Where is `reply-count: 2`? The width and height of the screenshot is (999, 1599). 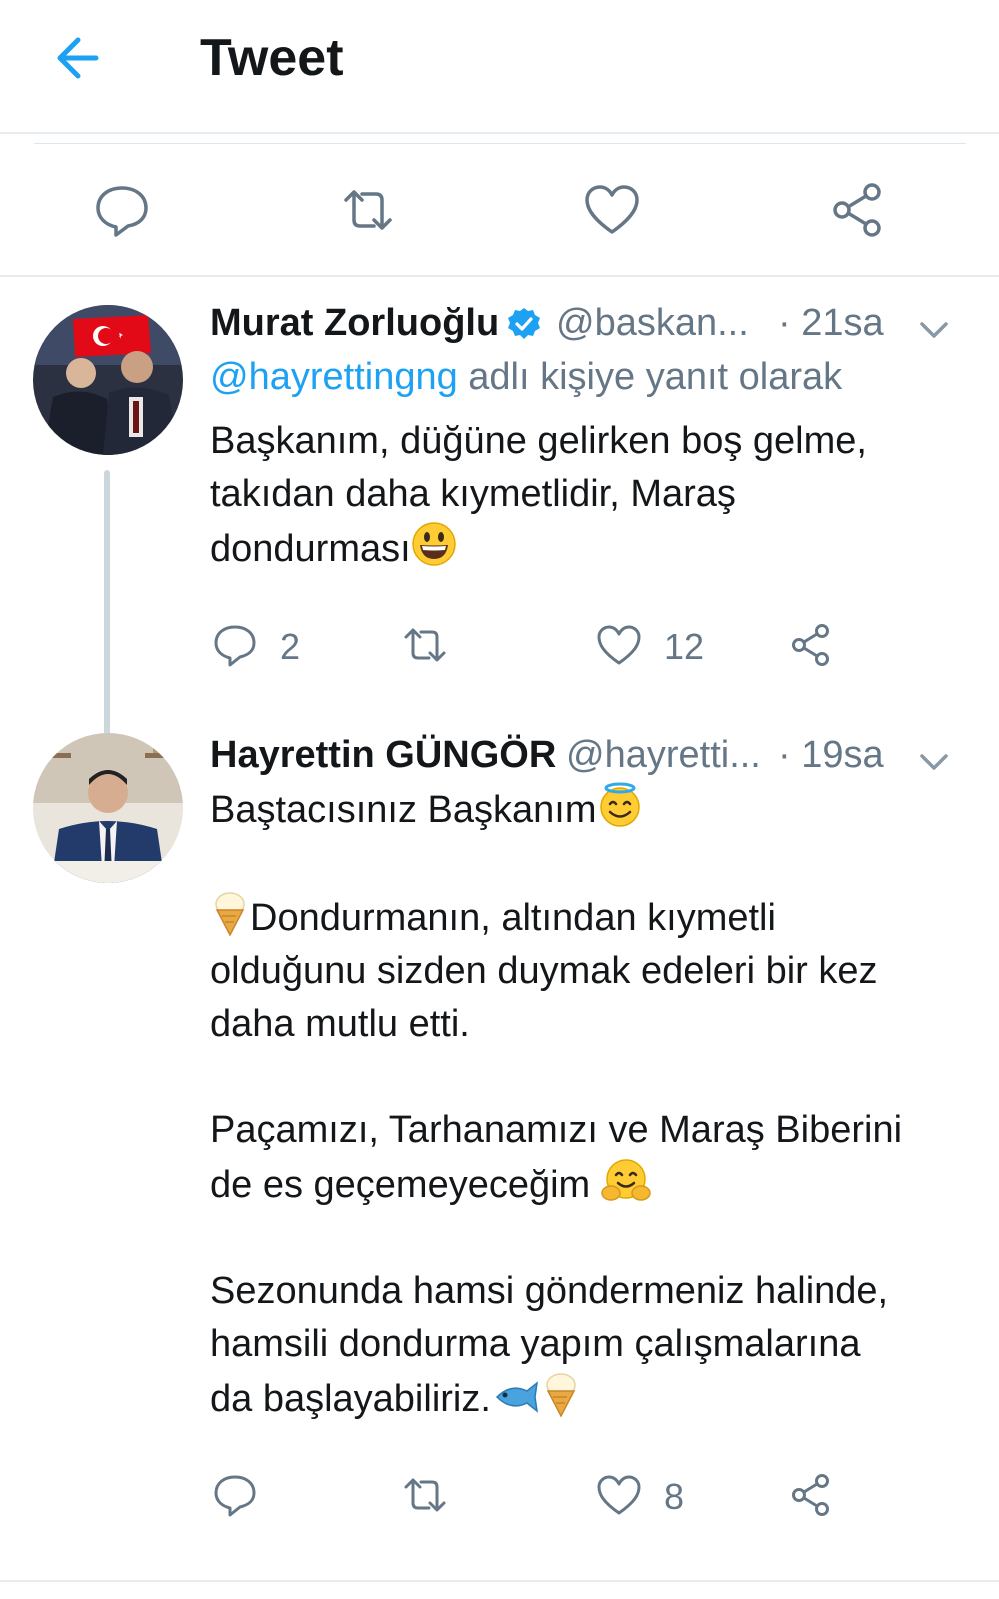
reply-count: 2 is located at coordinates (290, 646).